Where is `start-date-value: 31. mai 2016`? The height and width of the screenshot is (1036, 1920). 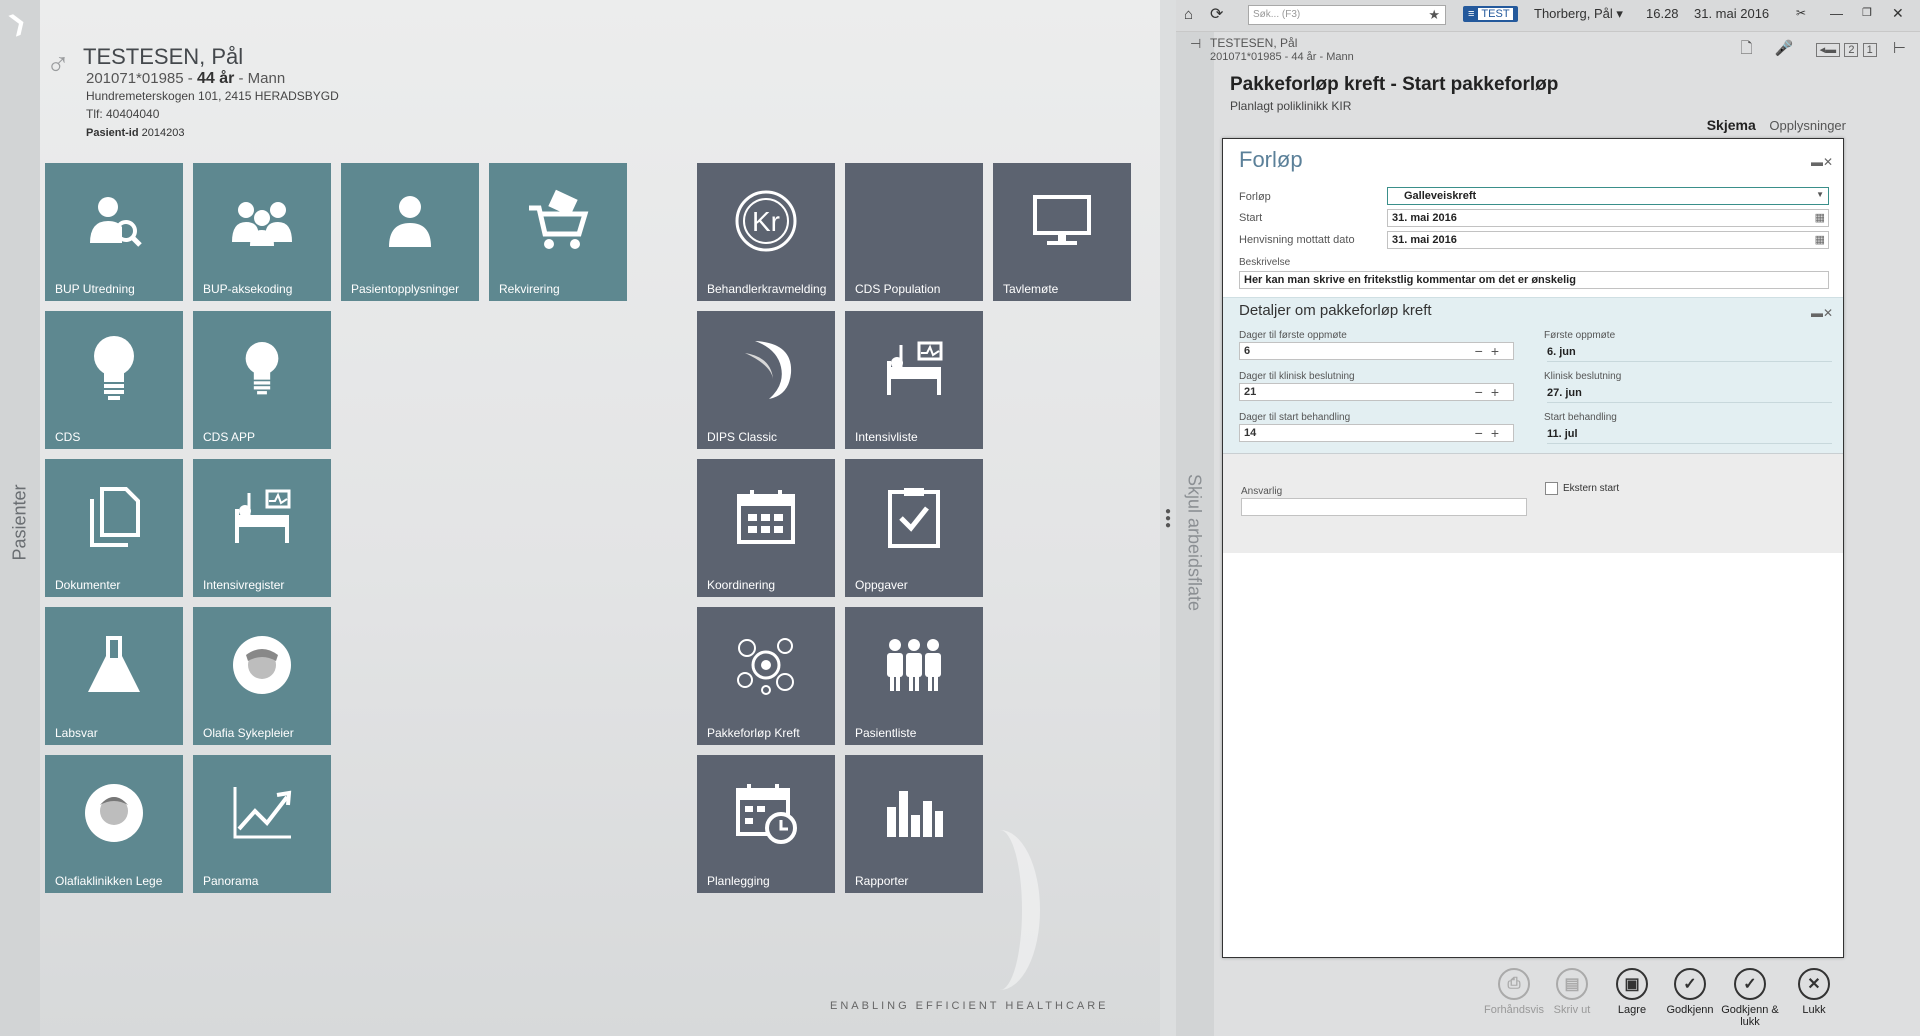 start-date-value: 31. mai 2016 is located at coordinates (1424, 218).